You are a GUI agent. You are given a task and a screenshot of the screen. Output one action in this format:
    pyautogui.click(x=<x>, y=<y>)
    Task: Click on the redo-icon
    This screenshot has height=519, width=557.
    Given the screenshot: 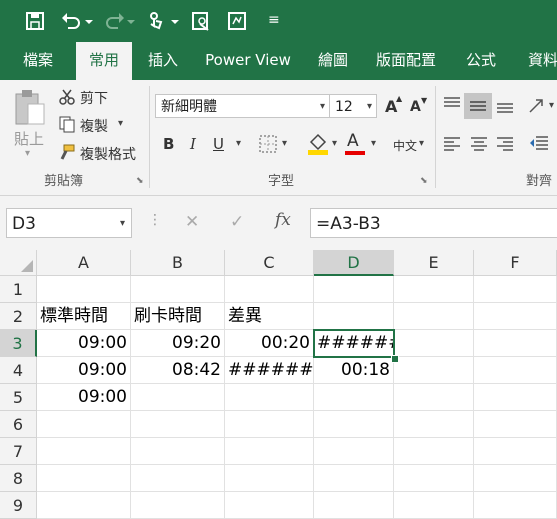 What is the action you would take?
    pyautogui.click(x=115, y=21)
    